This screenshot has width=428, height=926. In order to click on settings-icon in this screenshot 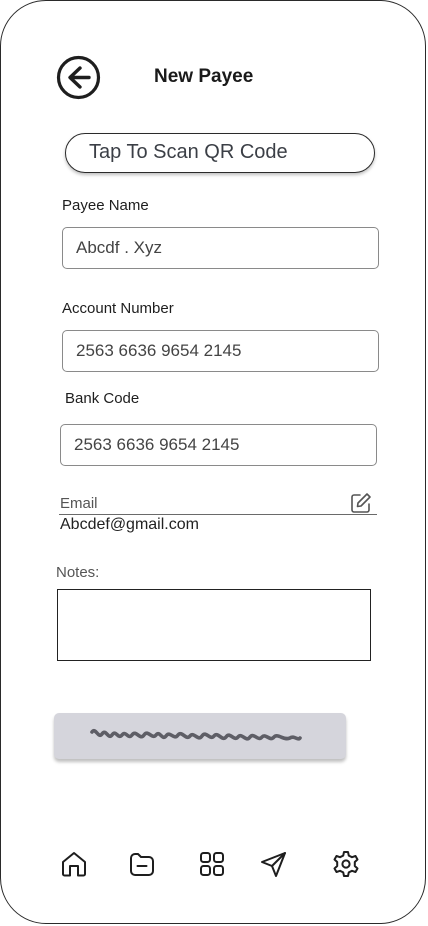, I will do `click(346, 864)`.